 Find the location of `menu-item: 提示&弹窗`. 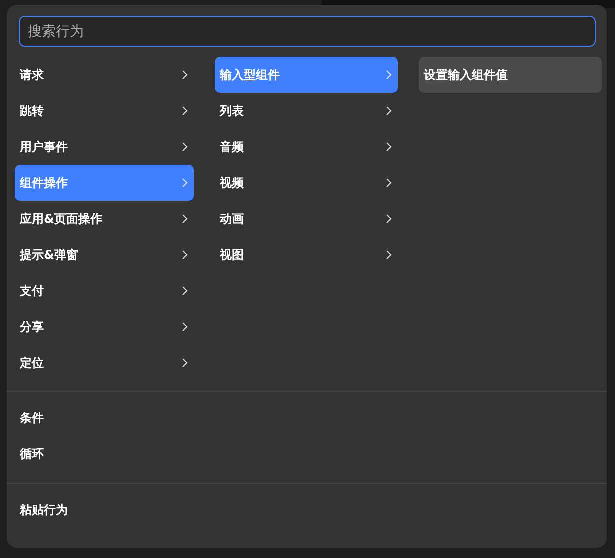

menu-item: 提示&弹窗 is located at coordinates (104, 255).